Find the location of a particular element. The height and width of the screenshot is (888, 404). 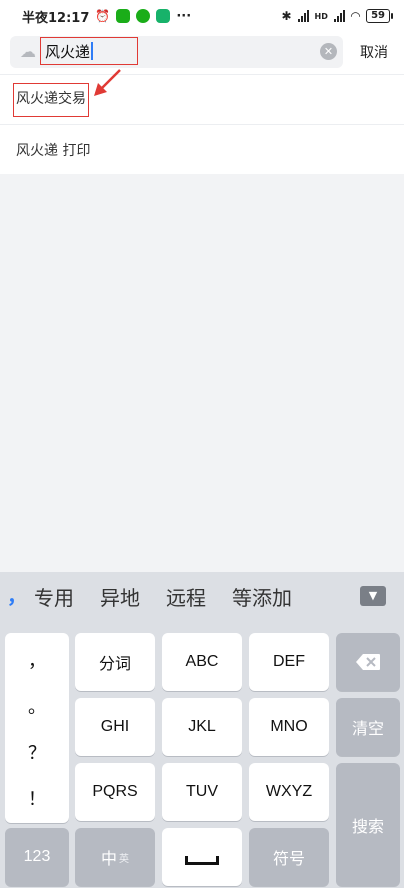

search-input-text: 风火递 is located at coordinates (68, 51).